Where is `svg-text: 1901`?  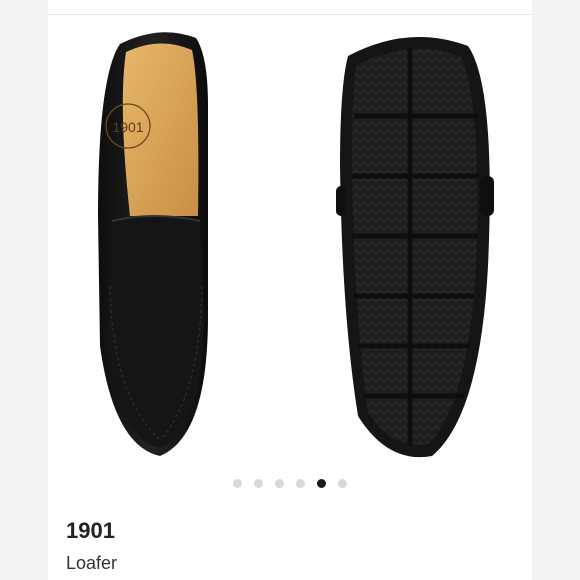
svg-text: 1901 is located at coordinates (127, 127).